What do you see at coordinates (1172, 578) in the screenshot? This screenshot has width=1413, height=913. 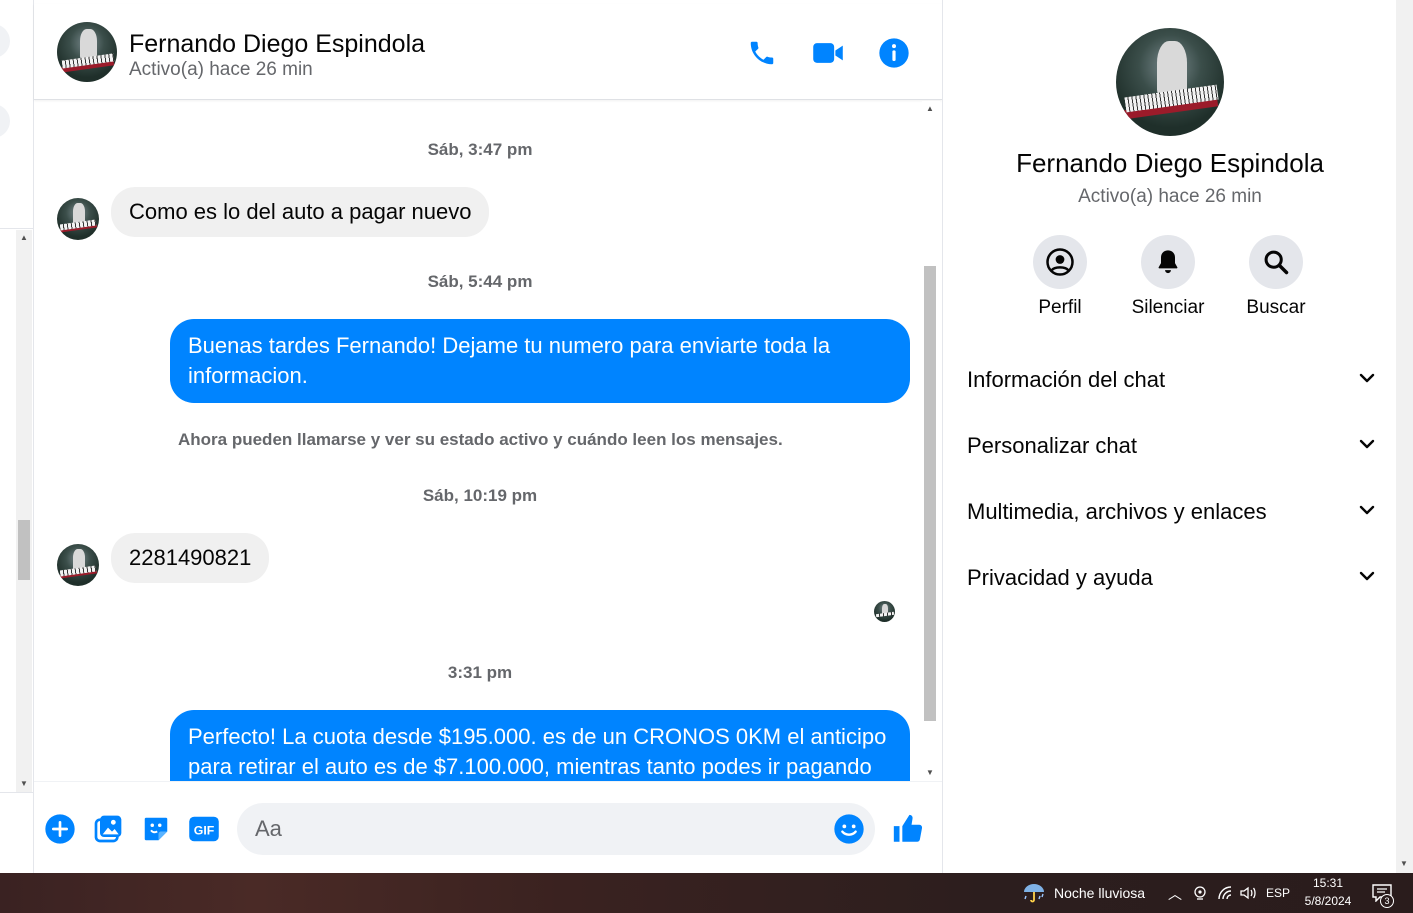 I see `section-privacy-help: Privacidad y ayuda` at bounding box center [1172, 578].